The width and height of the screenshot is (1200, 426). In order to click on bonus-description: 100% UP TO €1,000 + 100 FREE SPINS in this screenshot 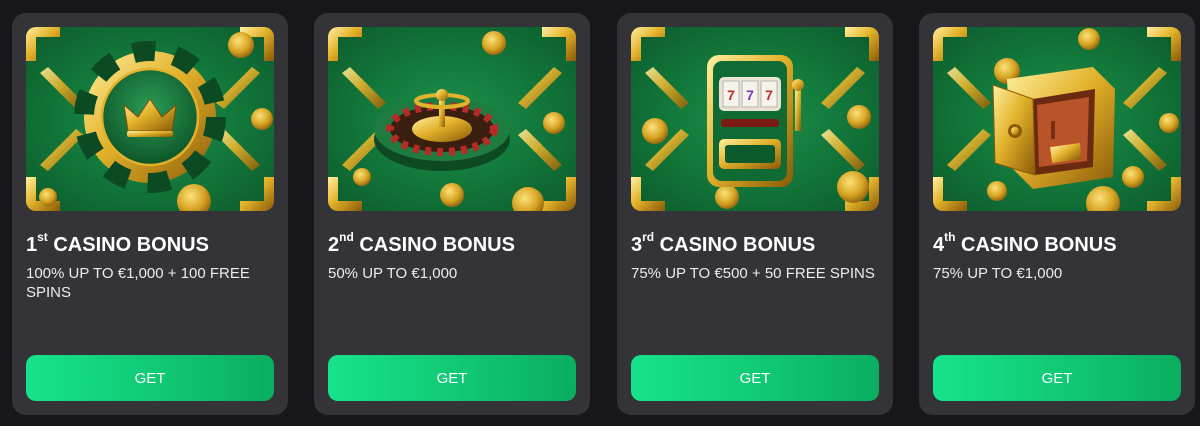, I will do `click(138, 283)`.